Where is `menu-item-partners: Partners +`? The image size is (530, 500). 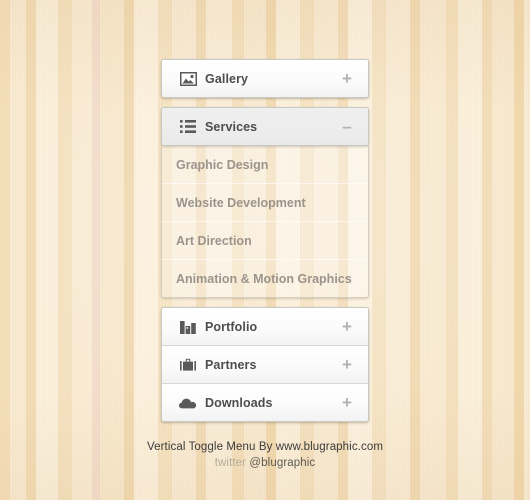 menu-item-partners: Partners + is located at coordinates (265, 365).